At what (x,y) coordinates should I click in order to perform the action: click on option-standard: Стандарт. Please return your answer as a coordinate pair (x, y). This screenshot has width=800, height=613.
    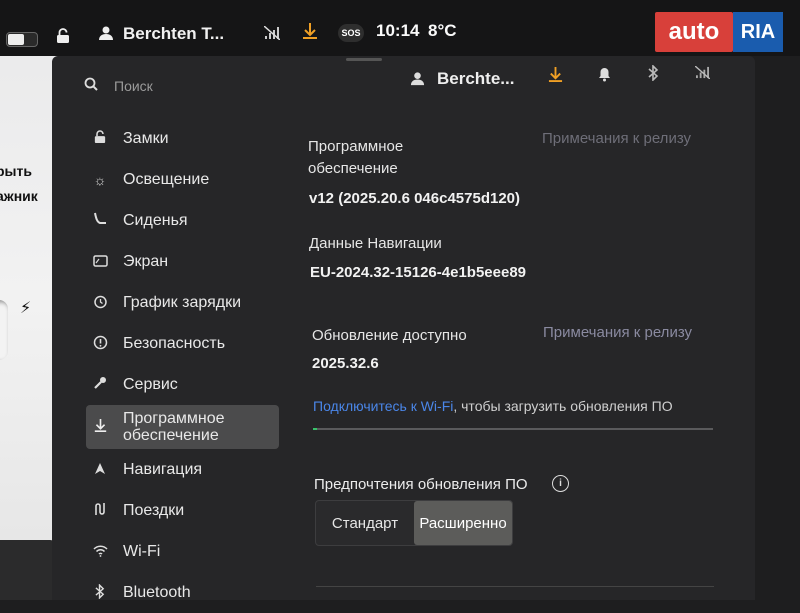
    Looking at the image, I should click on (365, 523).